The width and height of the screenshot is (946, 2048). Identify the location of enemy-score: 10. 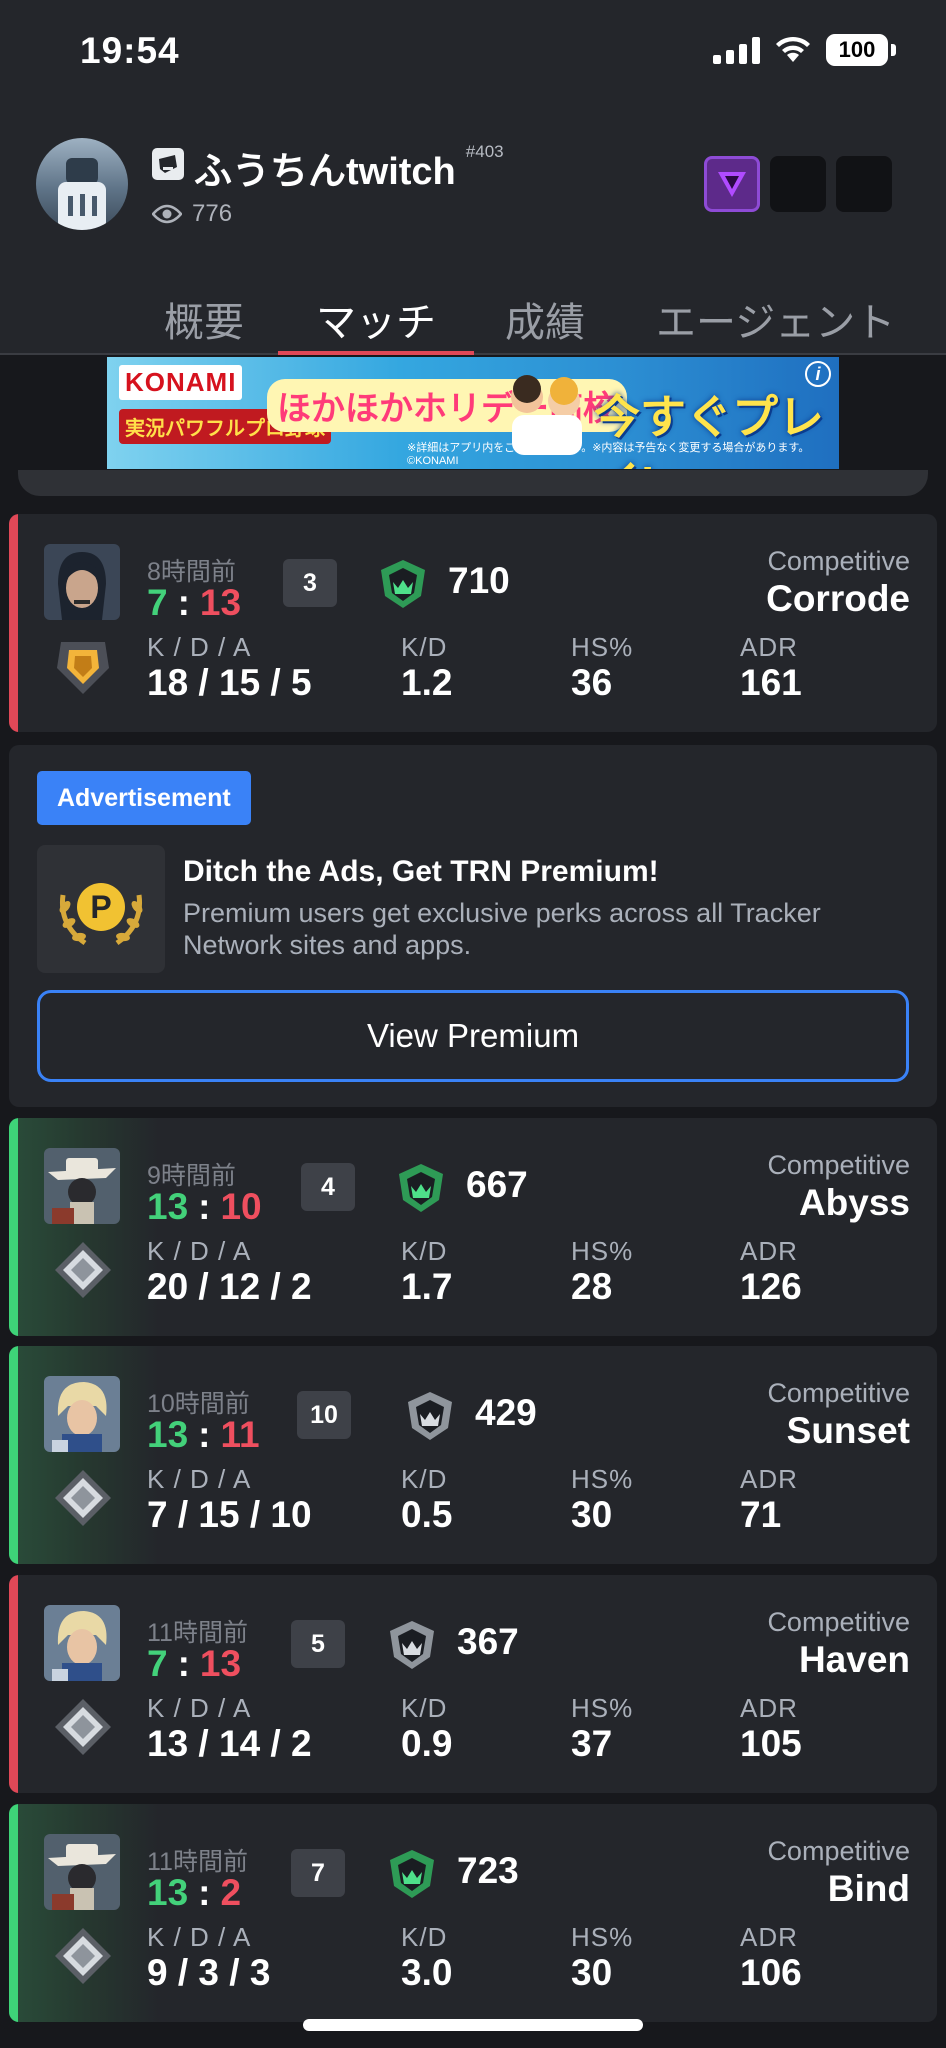
(241, 1206).